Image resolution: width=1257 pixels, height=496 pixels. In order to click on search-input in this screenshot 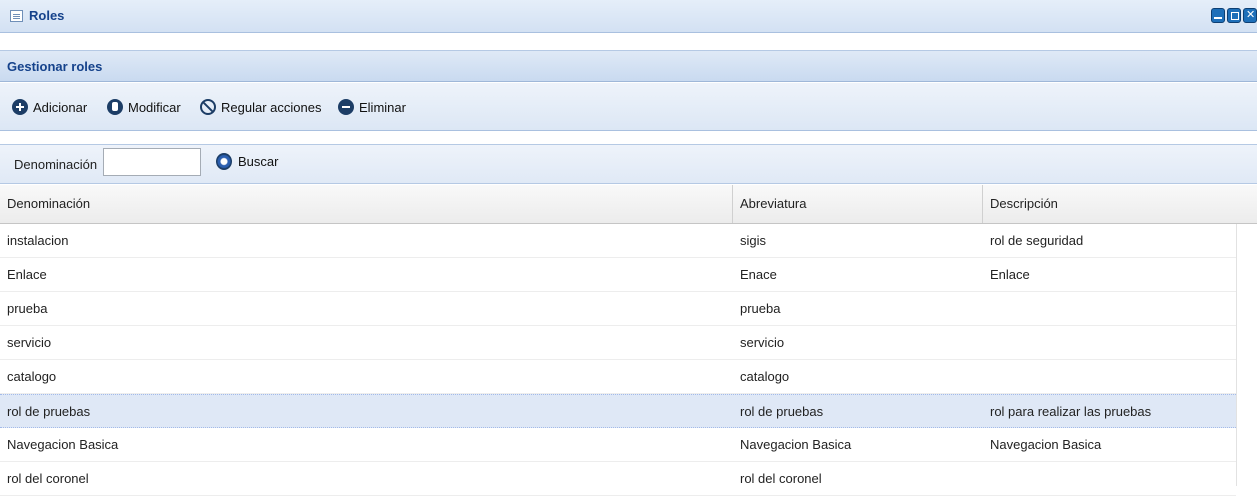, I will do `click(152, 162)`.